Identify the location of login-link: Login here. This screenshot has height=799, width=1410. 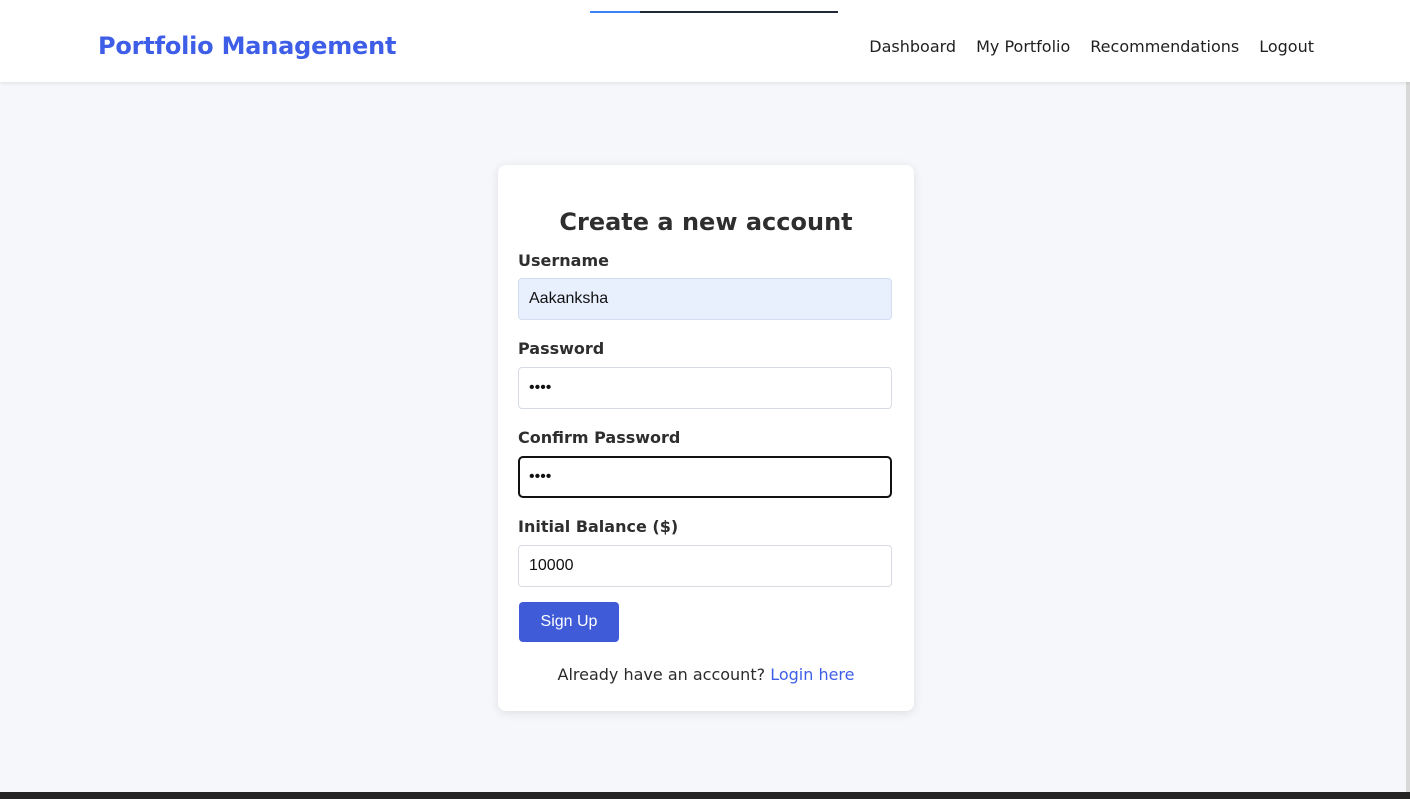
(812, 674).